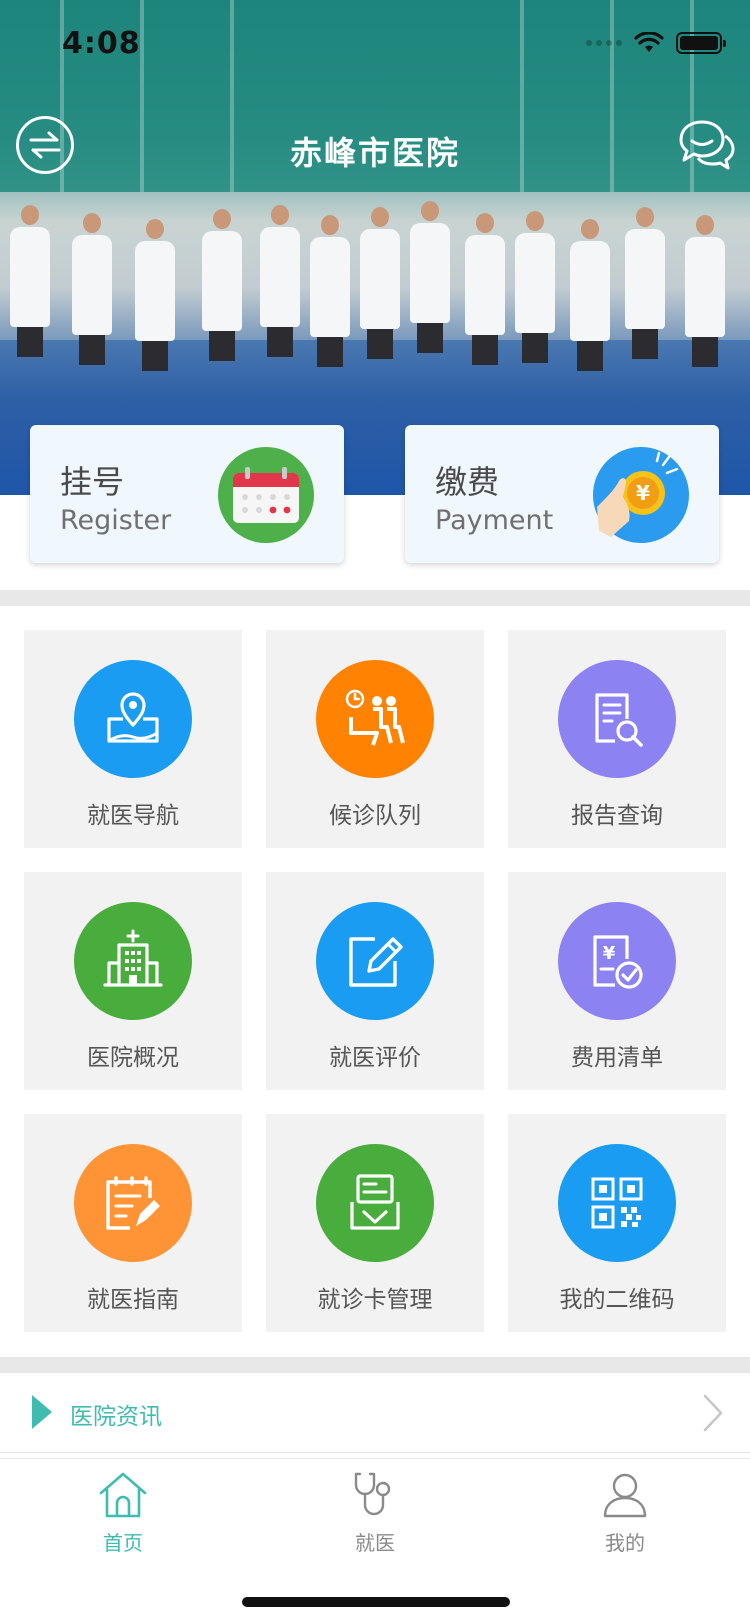 This screenshot has height=1624, width=750. Describe the element at coordinates (116, 520) in the screenshot. I see `register-subtitle: Register` at that location.